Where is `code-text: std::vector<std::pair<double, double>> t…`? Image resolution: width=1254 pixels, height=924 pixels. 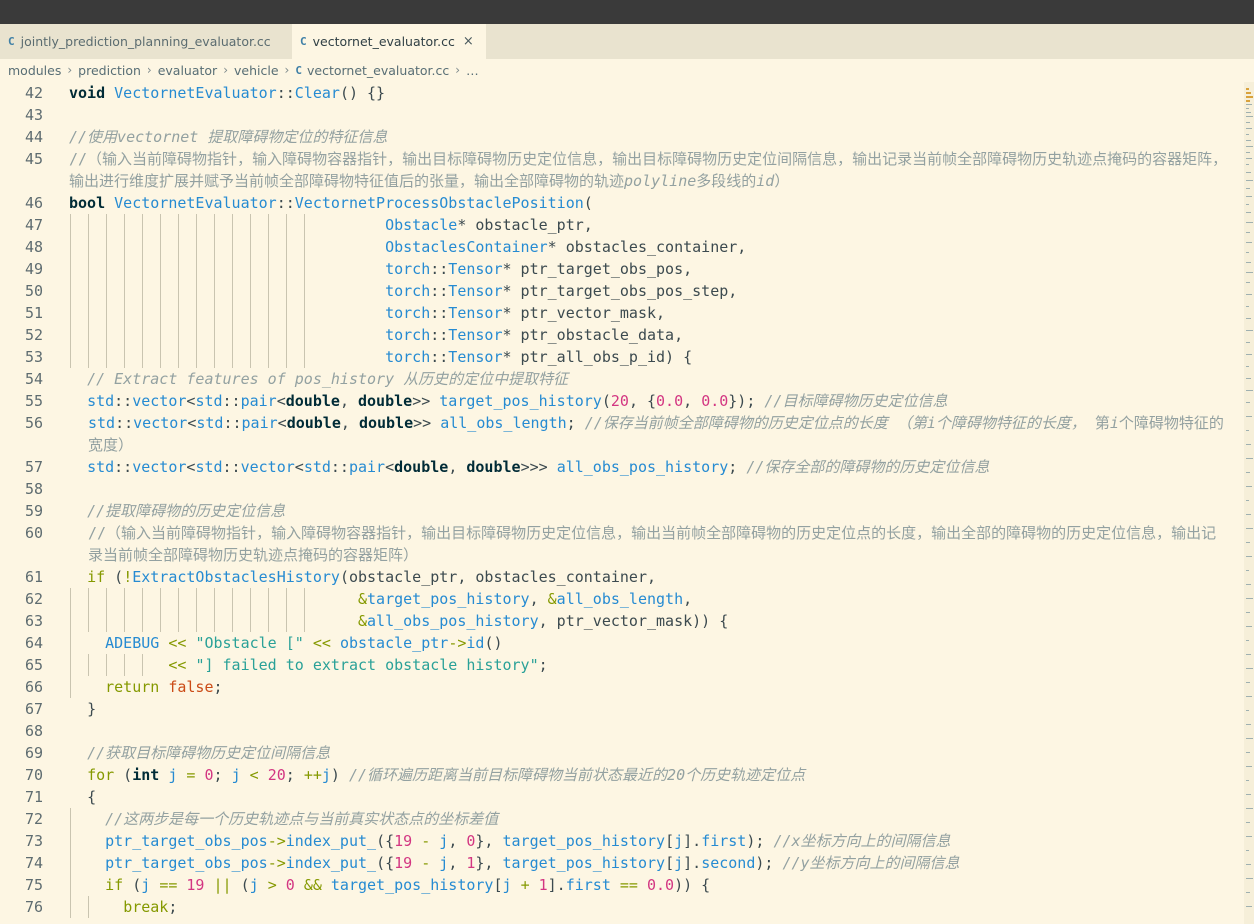
code-text: std::vector<std::pair<double, double>> t… is located at coordinates (517, 401).